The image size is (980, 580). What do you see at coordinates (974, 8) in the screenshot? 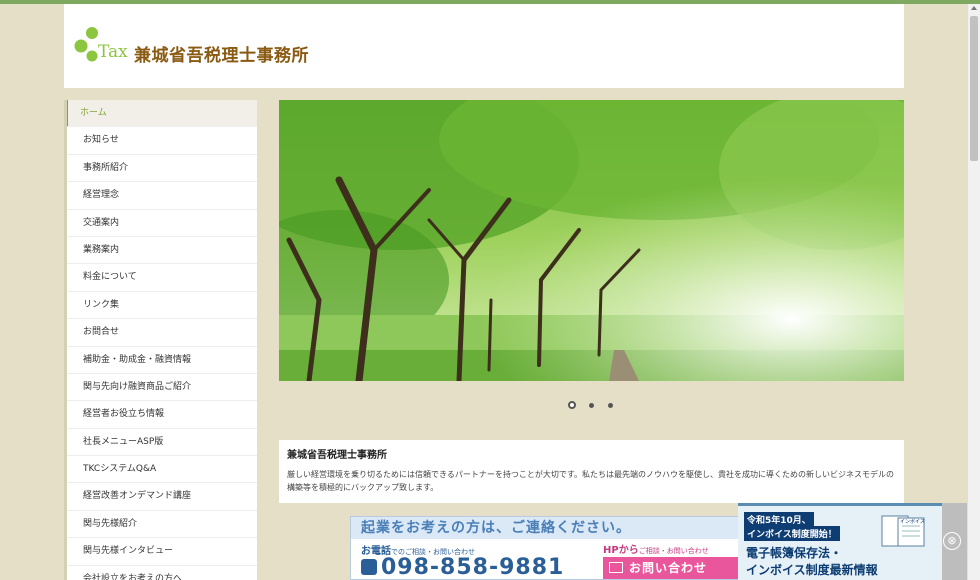
I see `scroll-up-arrow-icon` at bounding box center [974, 8].